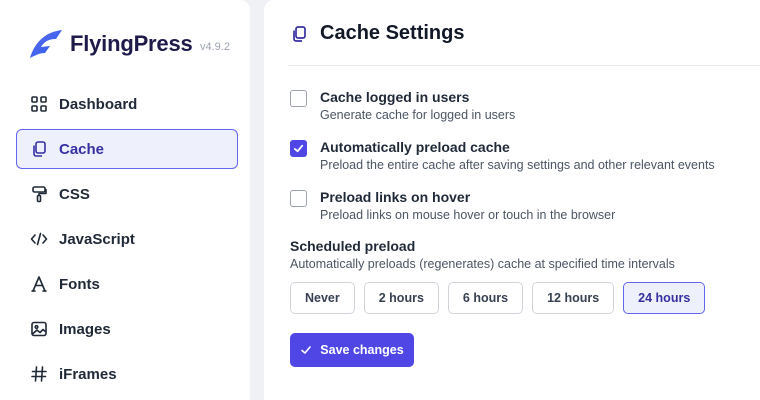  I want to click on sidebar-item-images: Images, so click(127, 329).